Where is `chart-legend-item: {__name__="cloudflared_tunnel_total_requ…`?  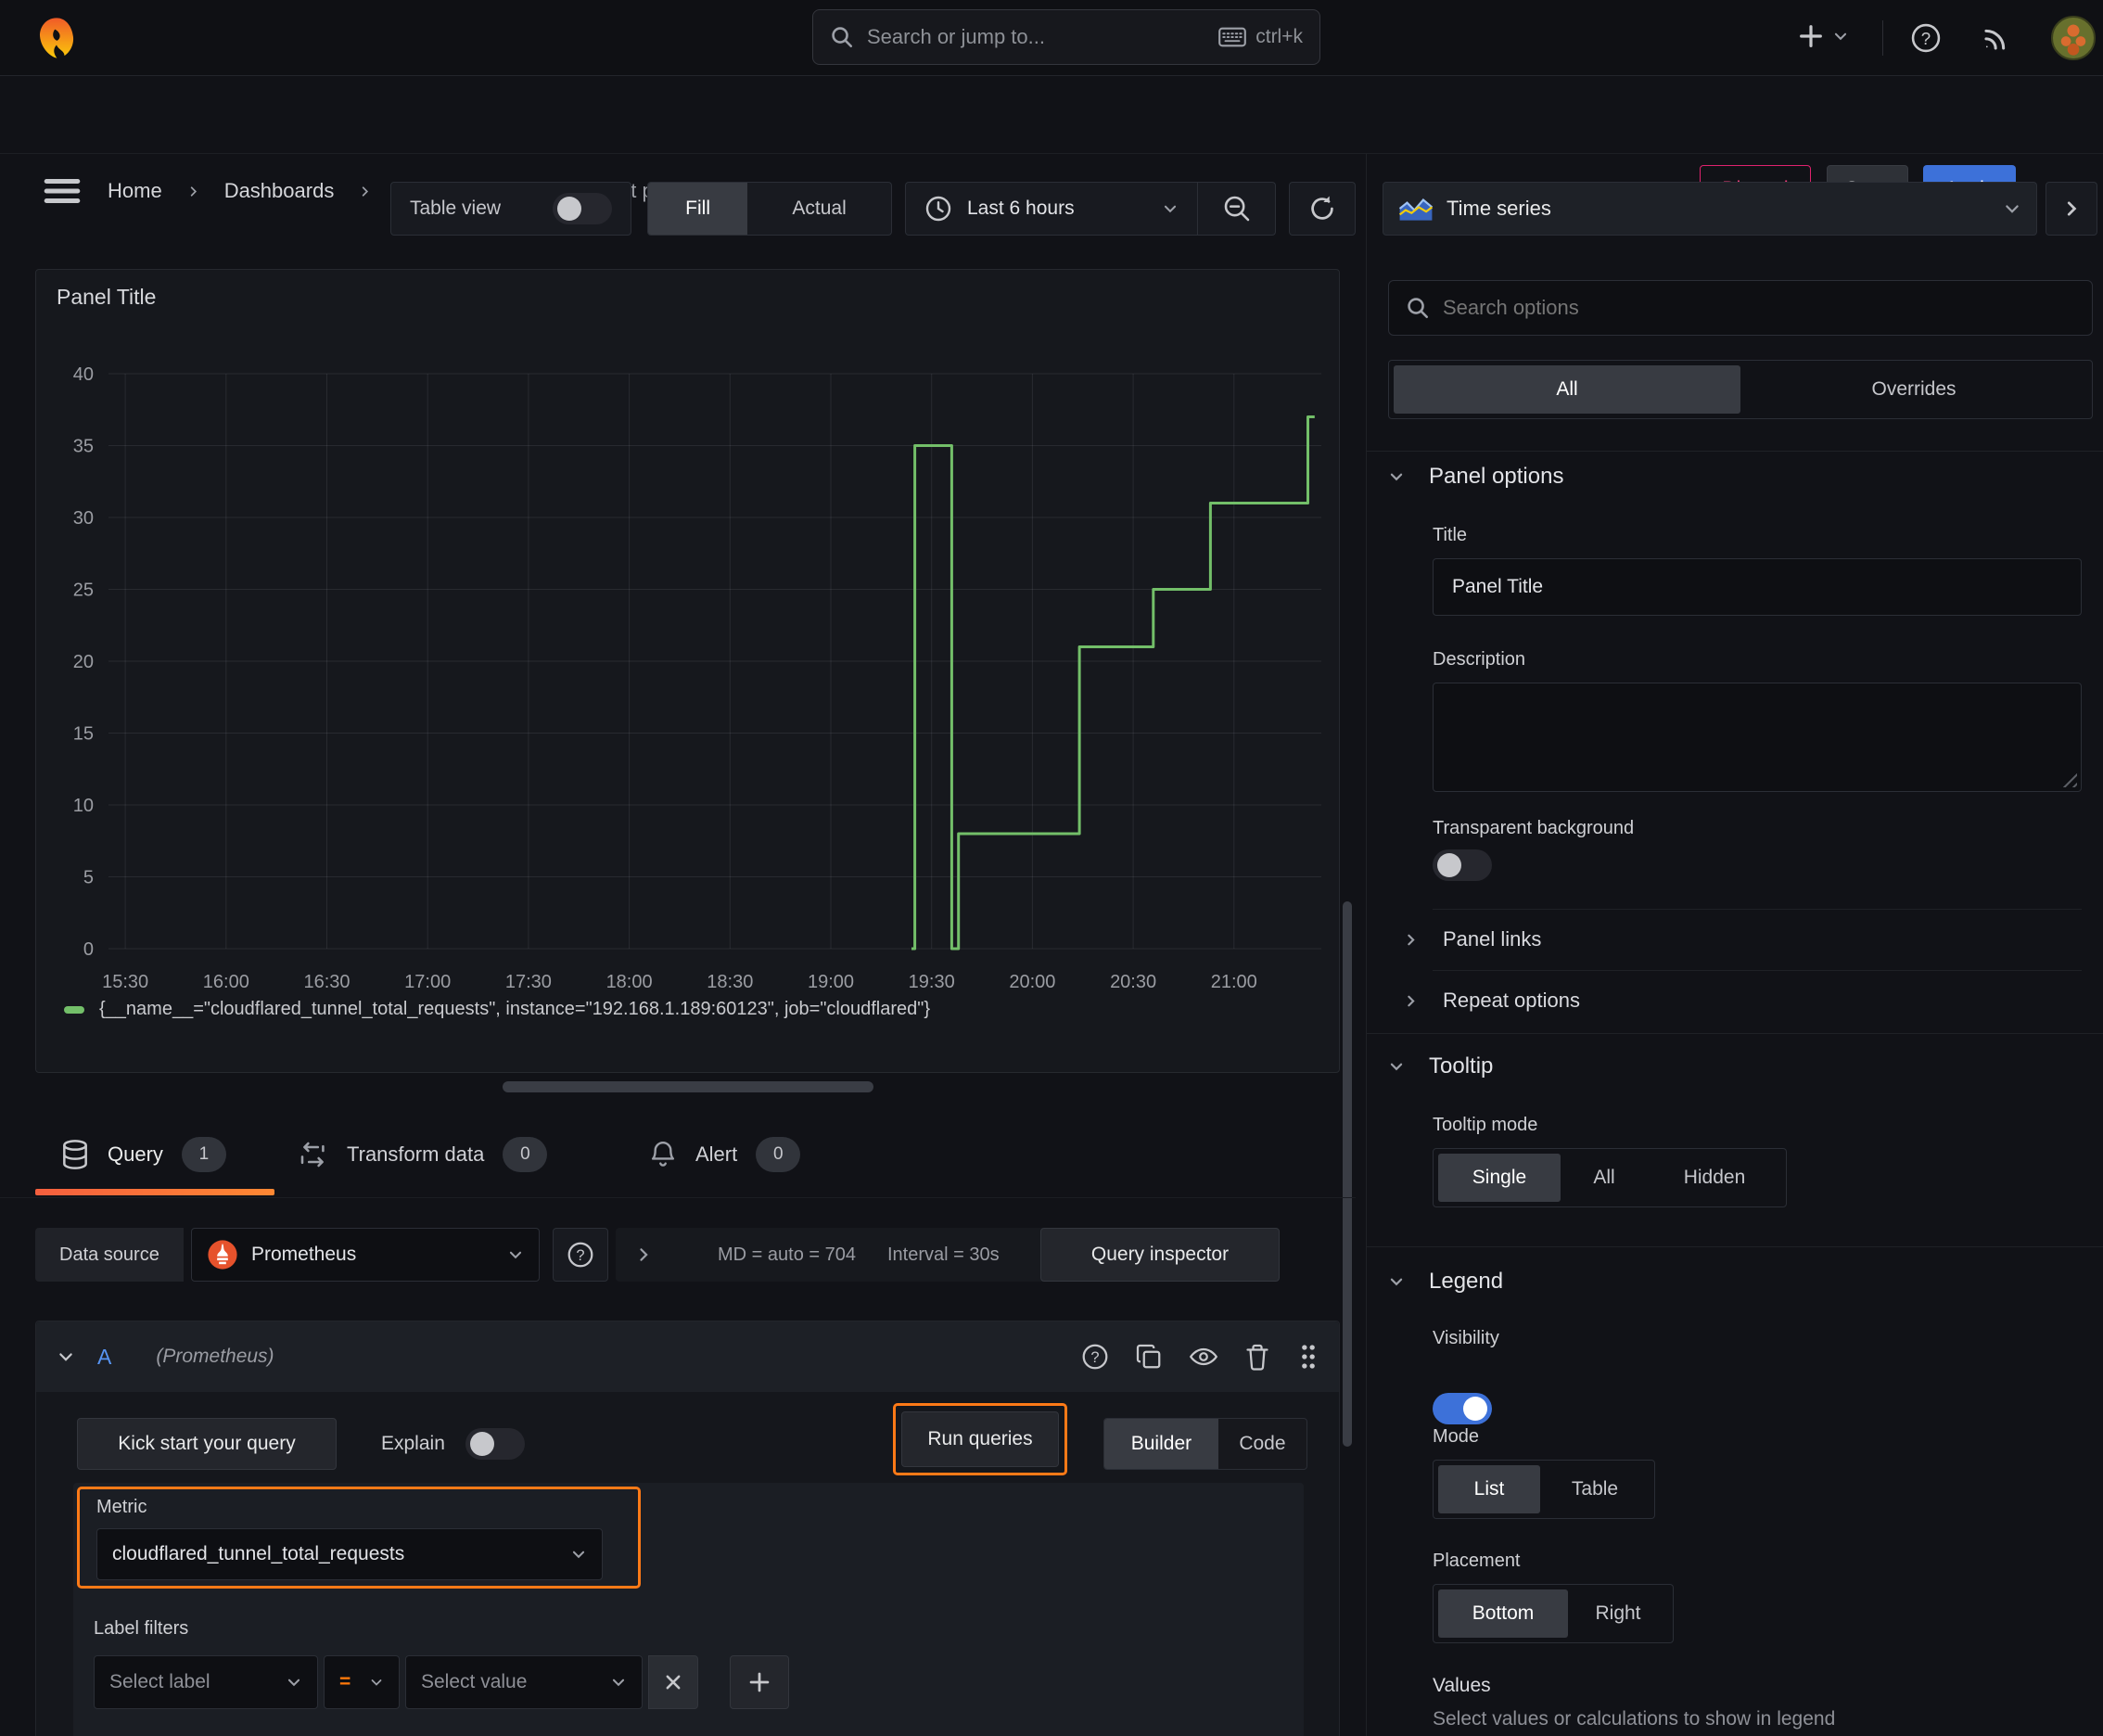 chart-legend-item: {__name__="cloudflared_tunnel_total_requ… is located at coordinates (497, 1009).